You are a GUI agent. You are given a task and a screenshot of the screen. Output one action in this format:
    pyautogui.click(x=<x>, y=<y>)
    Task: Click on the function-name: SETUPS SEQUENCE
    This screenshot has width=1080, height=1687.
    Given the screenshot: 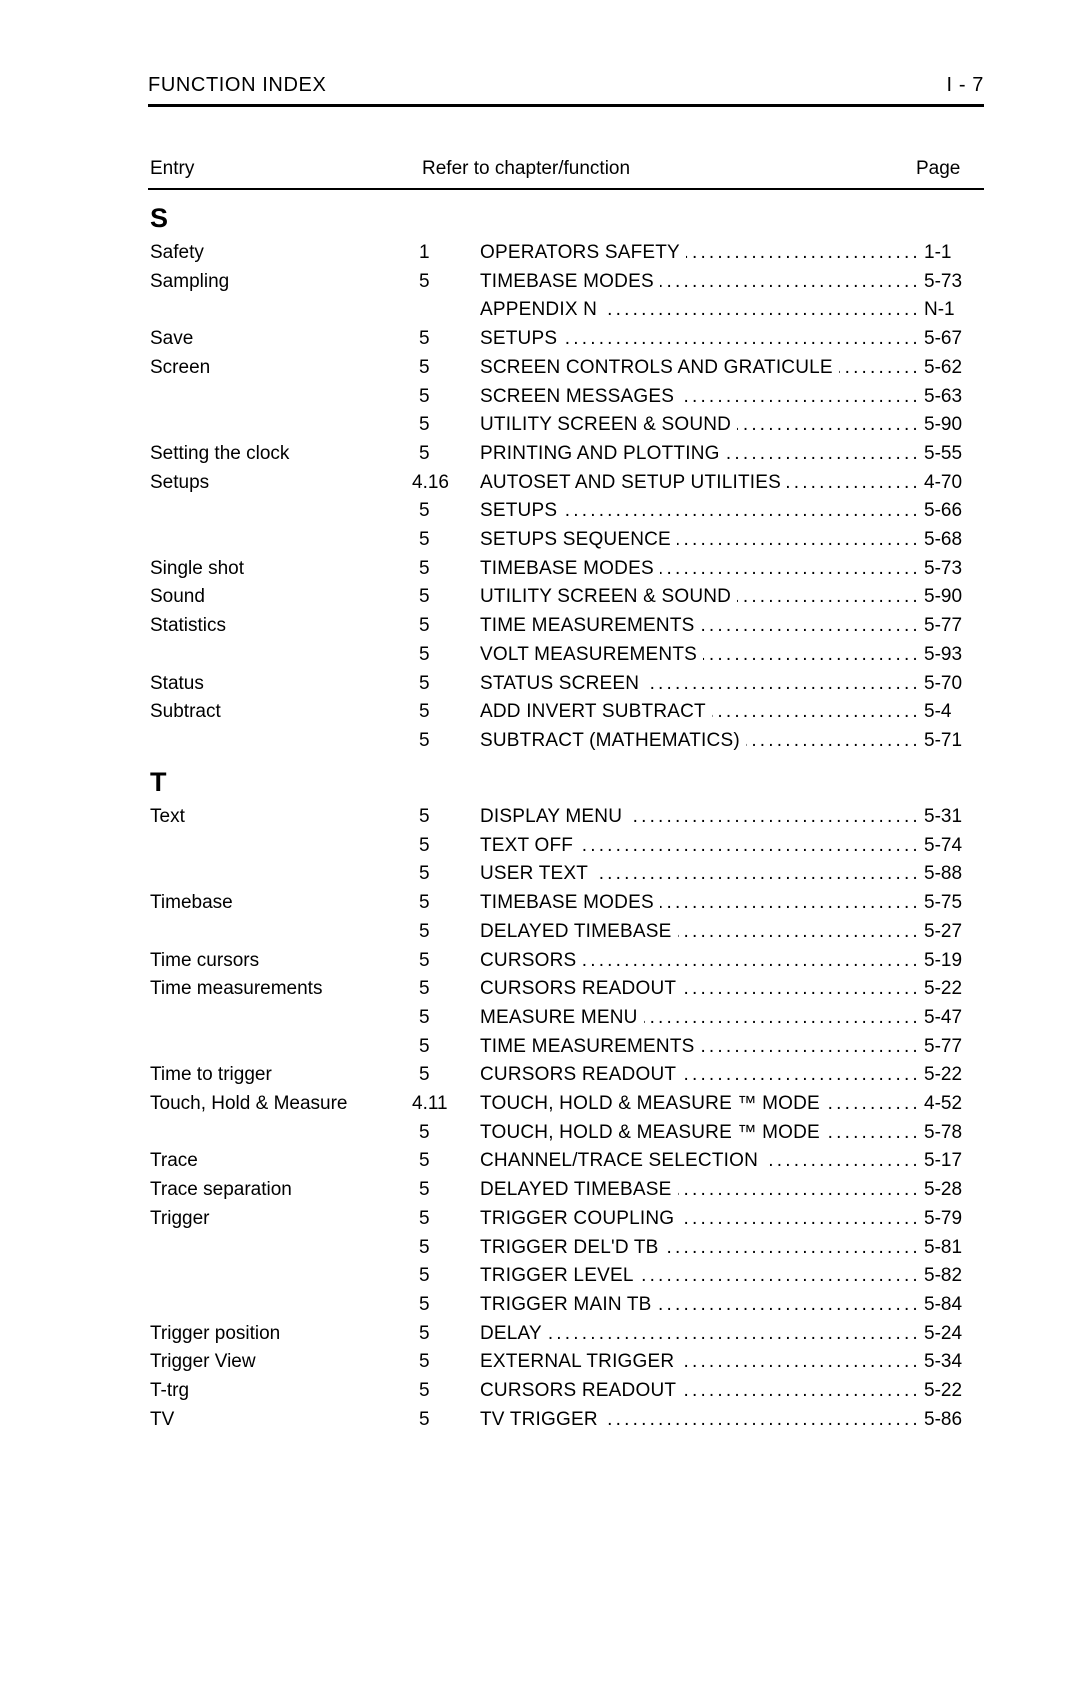 What is the action you would take?
    pyautogui.click(x=578, y=540)
    